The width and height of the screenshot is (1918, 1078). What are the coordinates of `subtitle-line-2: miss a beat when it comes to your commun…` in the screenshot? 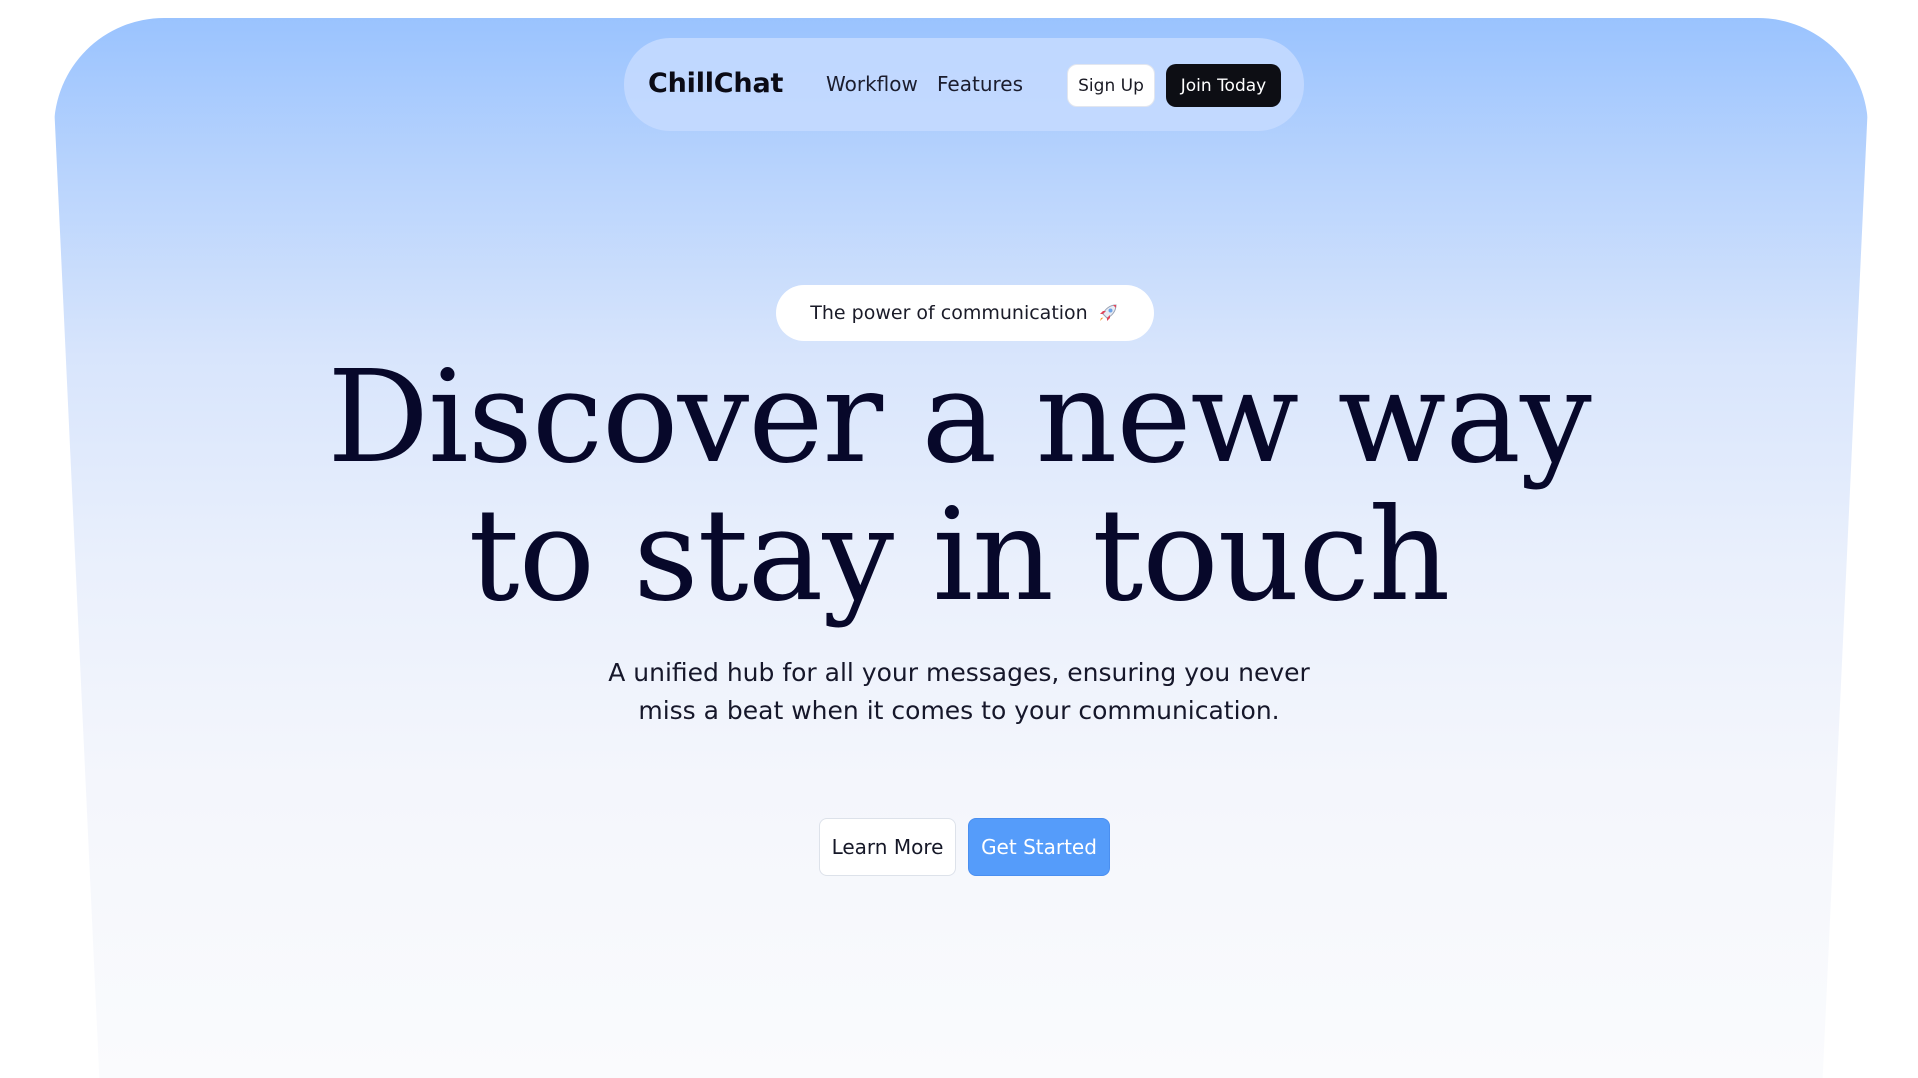 It's located at (959, 710).